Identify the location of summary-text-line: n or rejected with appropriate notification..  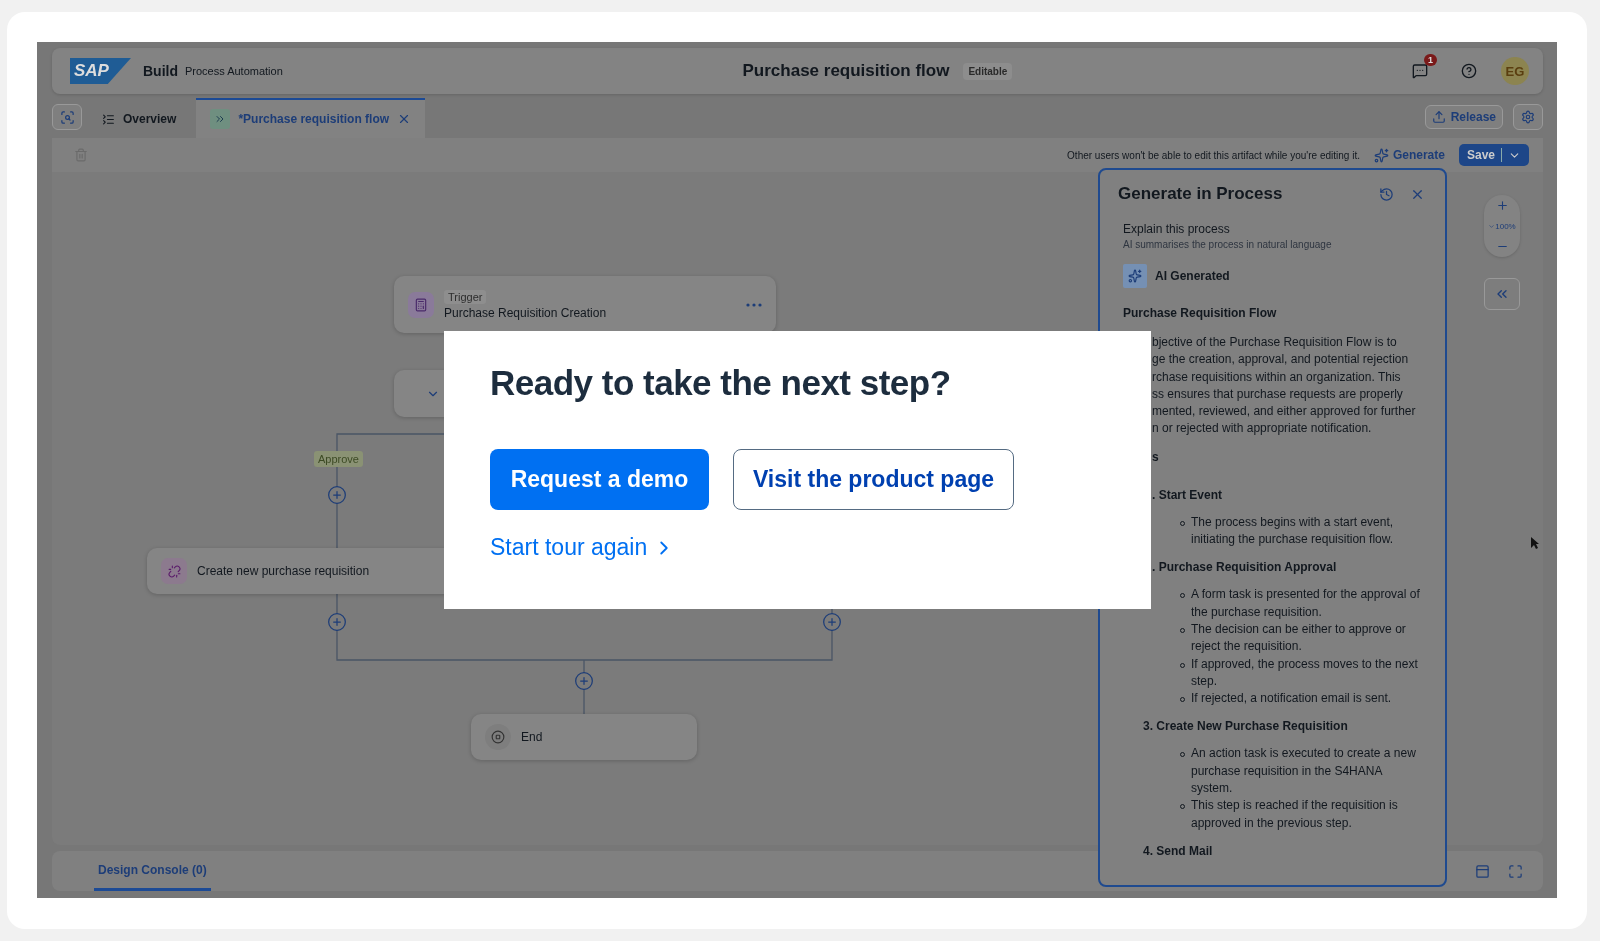
(1262, 429).